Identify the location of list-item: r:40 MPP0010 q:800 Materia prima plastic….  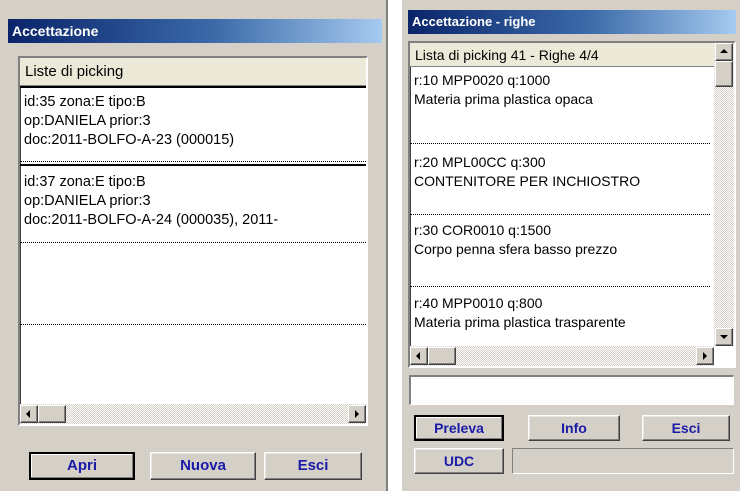
(560, 313).